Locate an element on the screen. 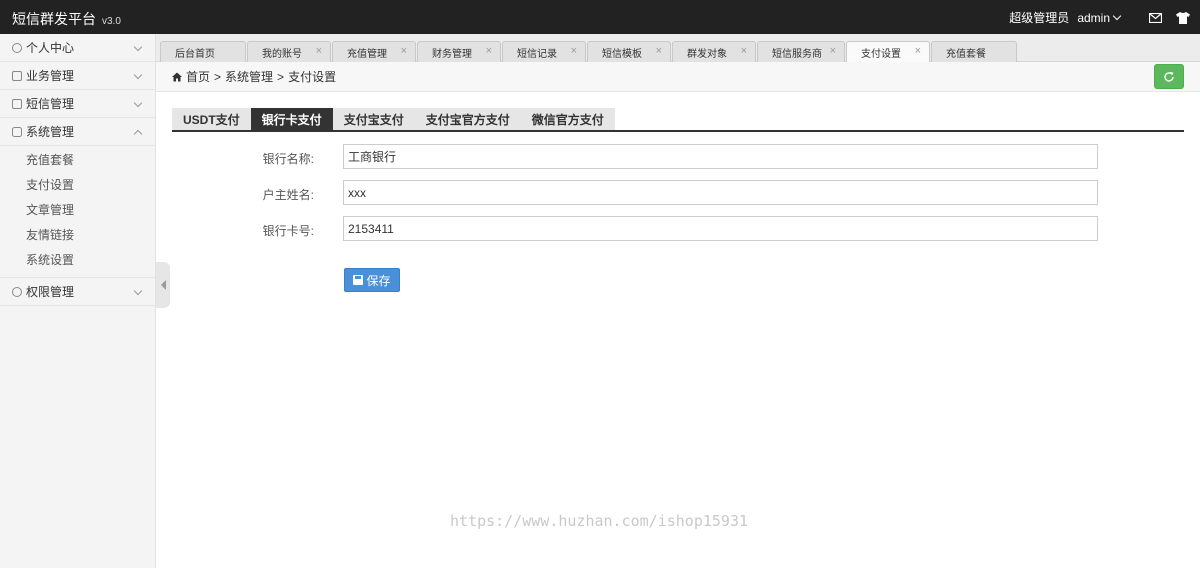  tab-label: 我的账号 is located at coordinates (282, 54).